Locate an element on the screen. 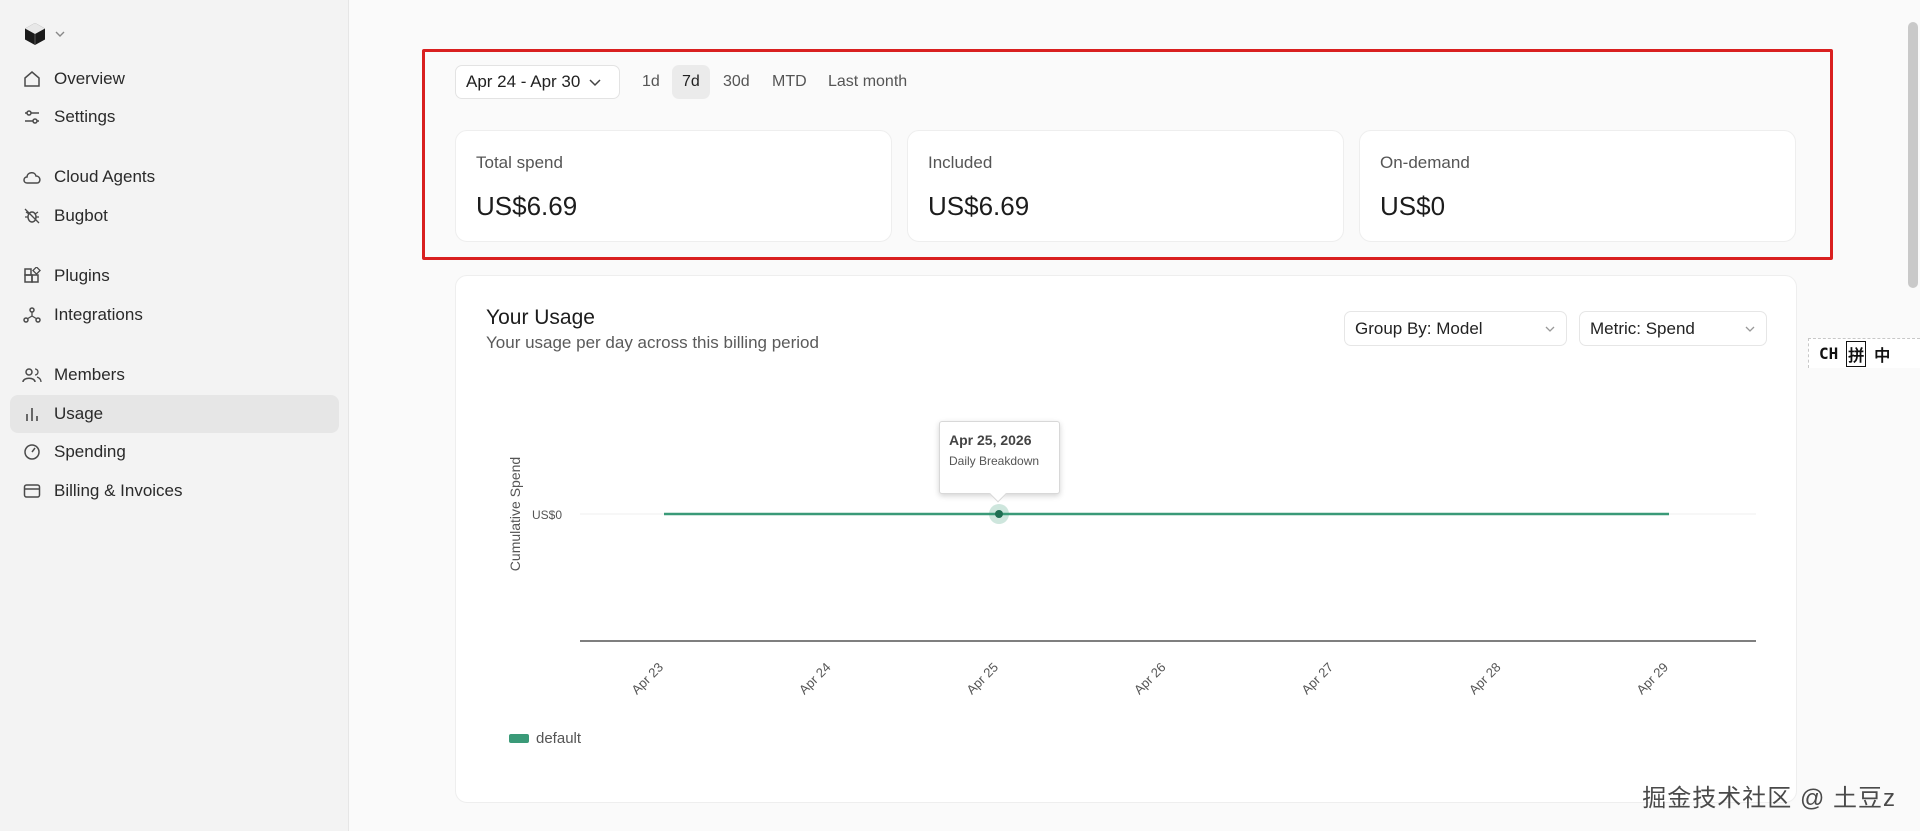  plugins-icon is located at coordinates (32, 276).